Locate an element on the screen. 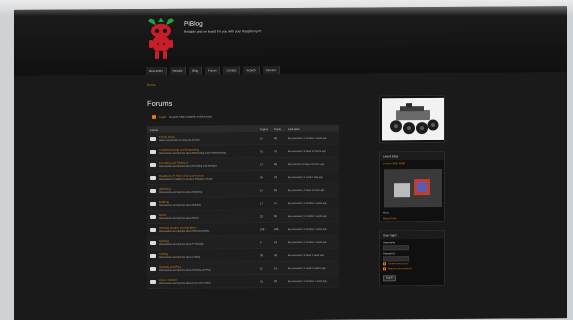 The image size is (573, 320). forum-description: Discussions and queries about Building is located at coordinates (180, 205).